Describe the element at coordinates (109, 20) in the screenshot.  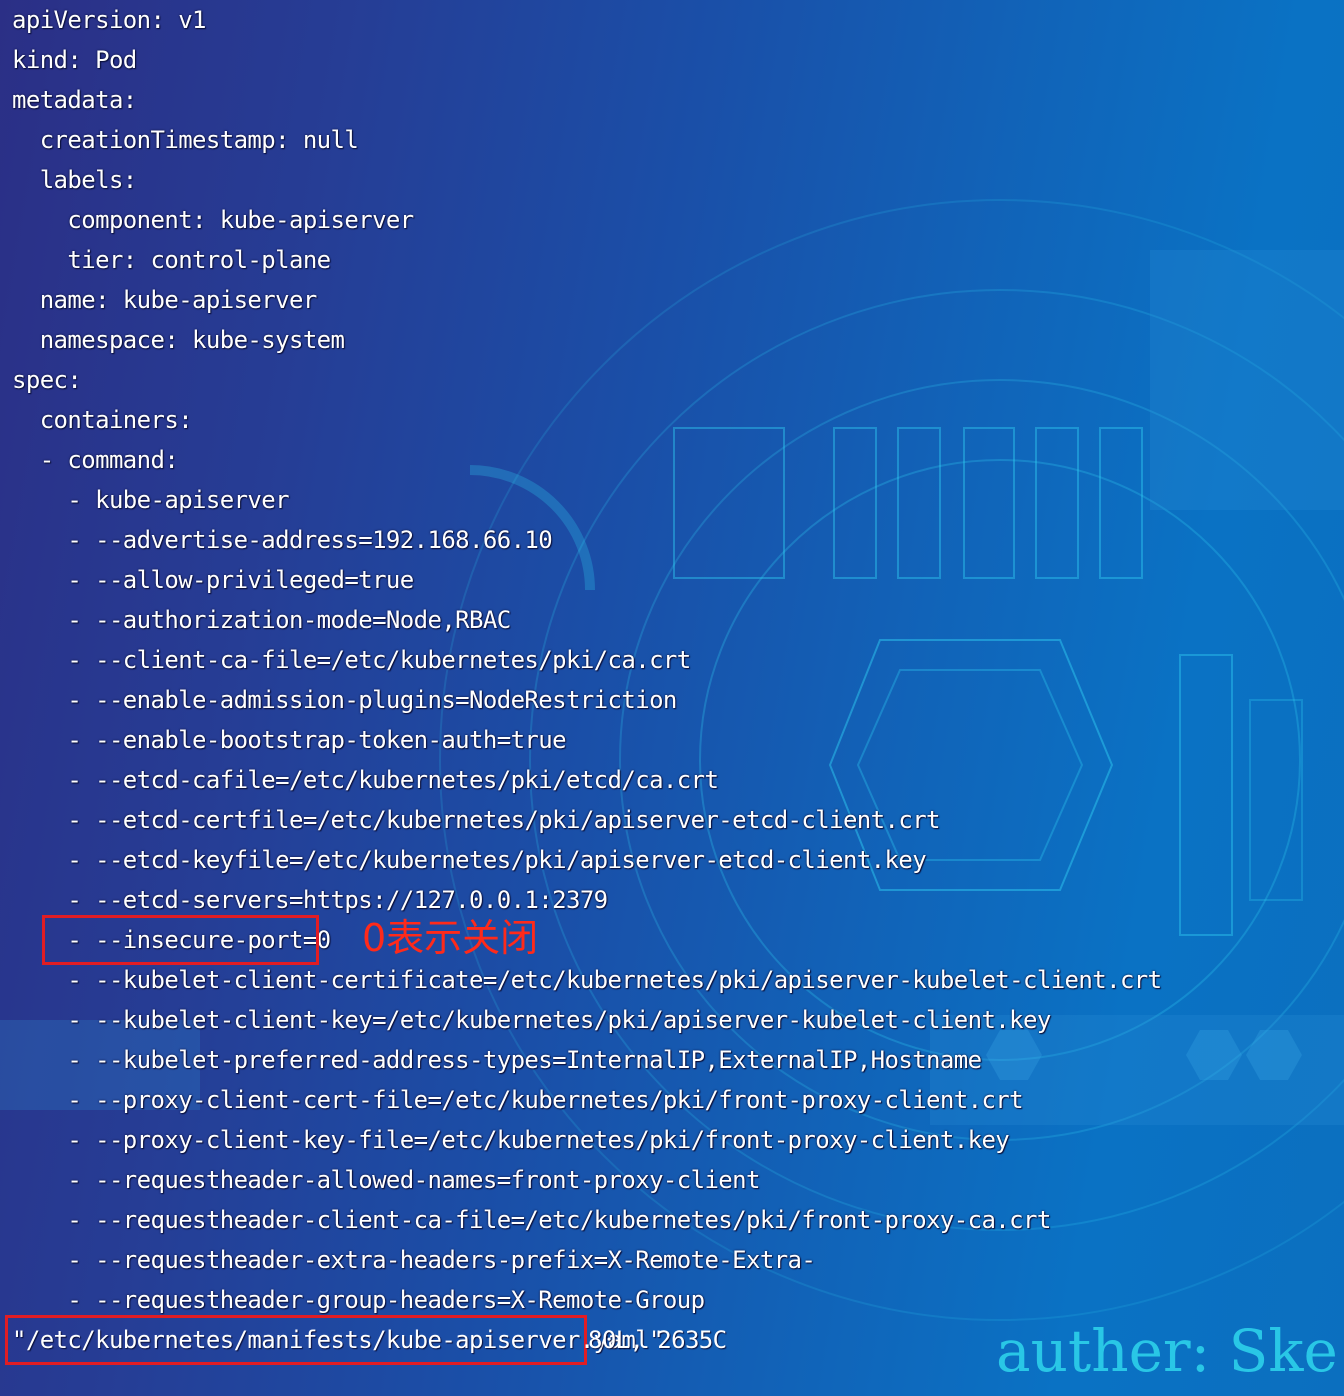
I see `editor-line: apiVersion: v1` at that location.